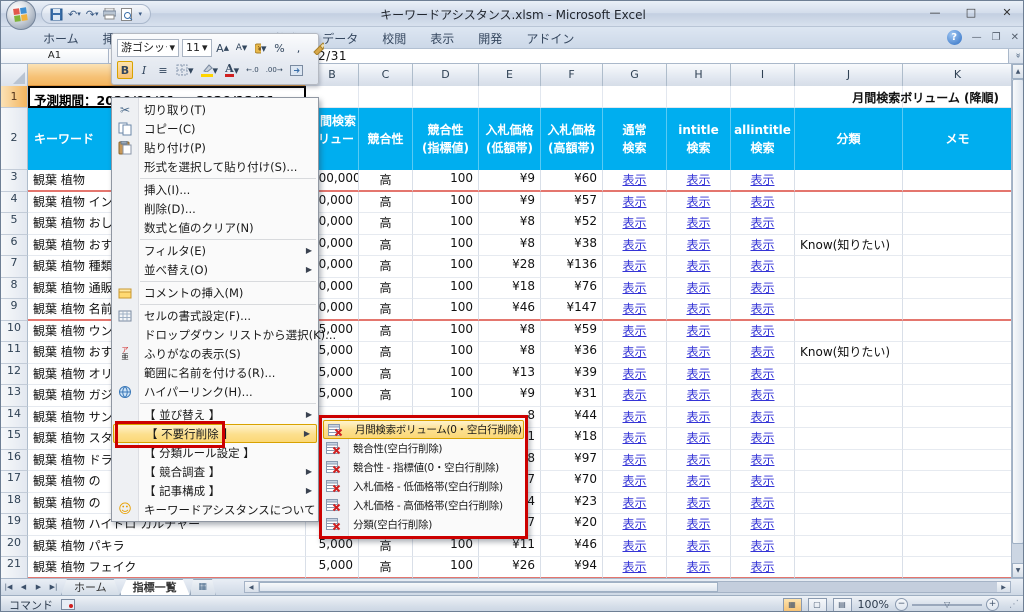  I want to click on menu-item: ✂ 切り取り(T), so click(215, 109).